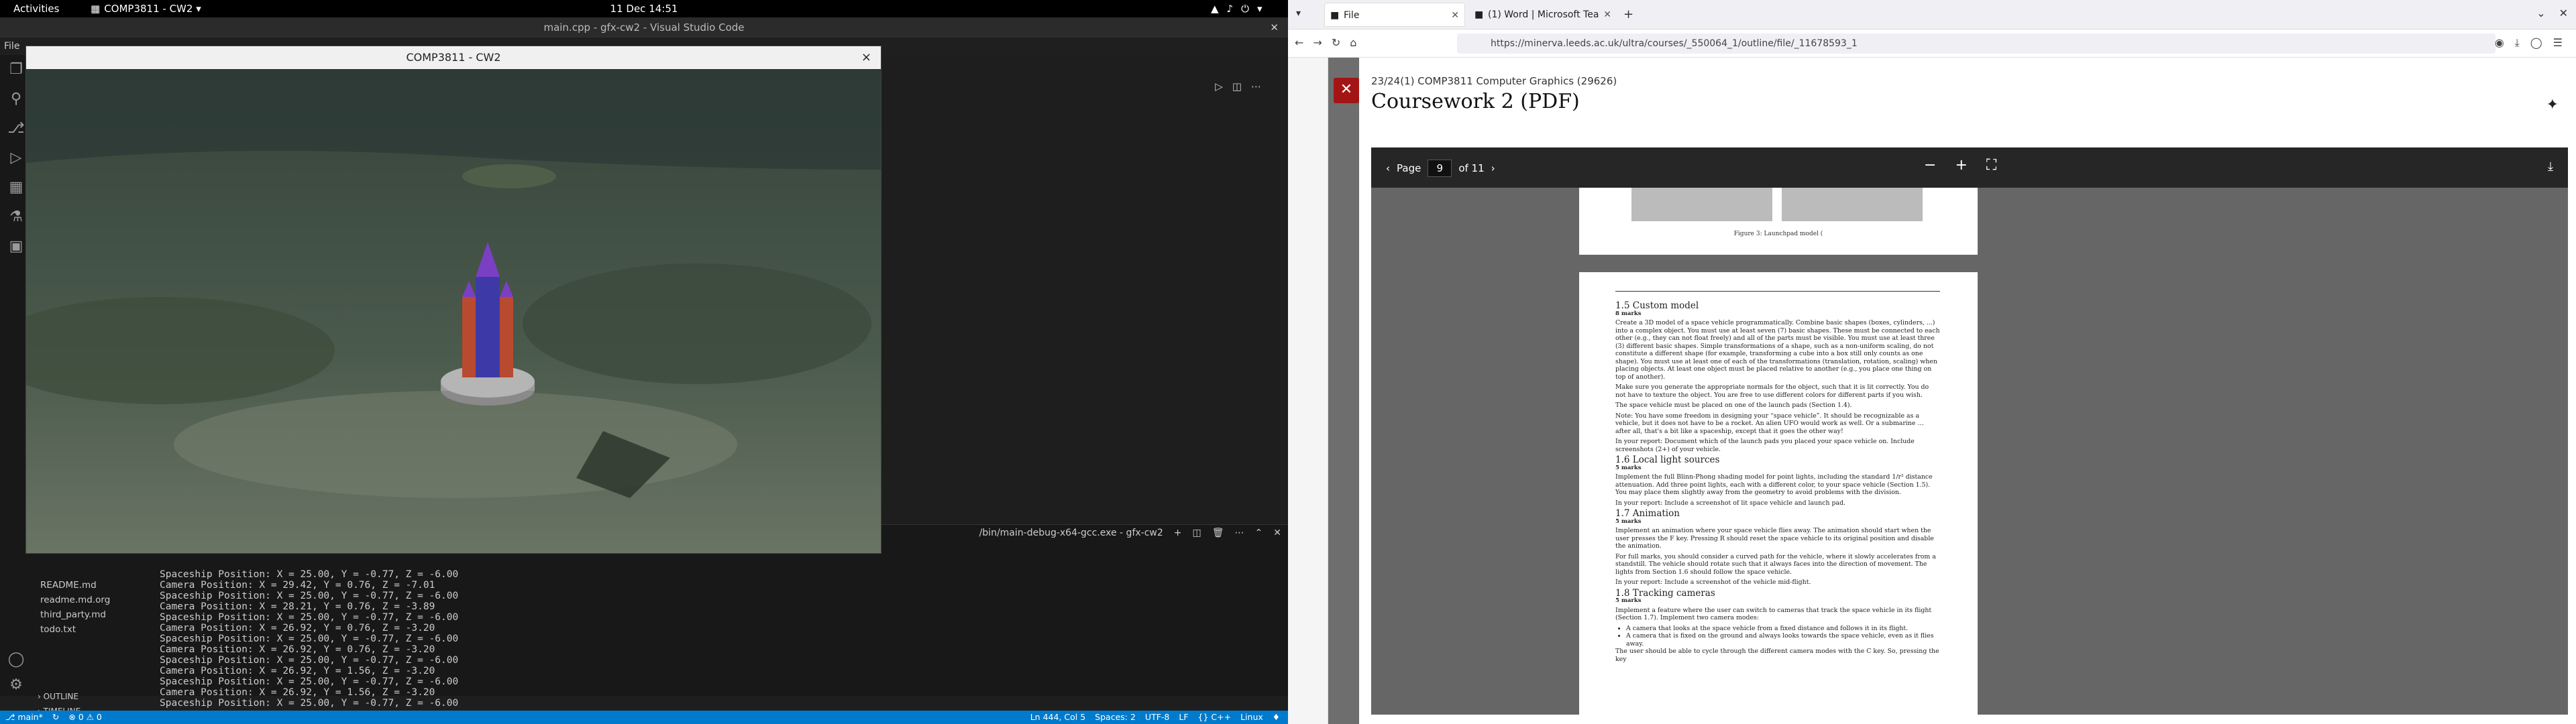  I want to click on problems-indicator: ⊗ 0 ⚠ 0, so click(85, 717).